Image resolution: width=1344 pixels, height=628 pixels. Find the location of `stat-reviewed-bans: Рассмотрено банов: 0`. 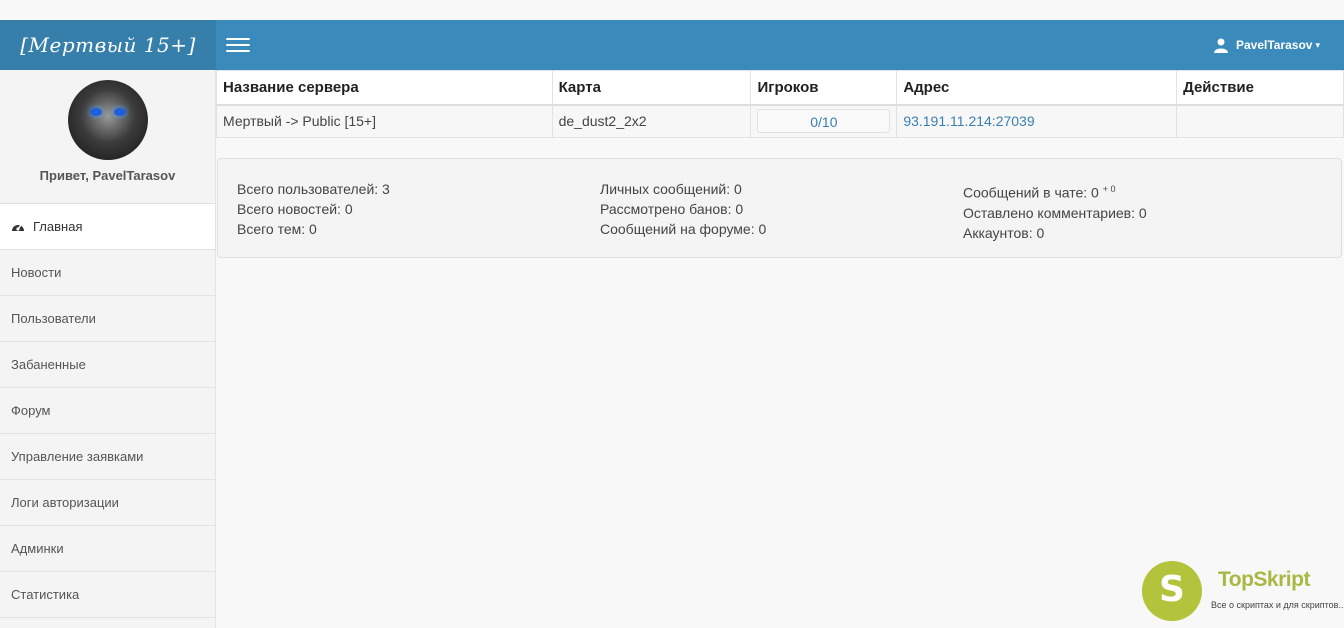

stat-reviewed-bans: Рассмотрено банов: 0 is located at coordinates (672, 209).